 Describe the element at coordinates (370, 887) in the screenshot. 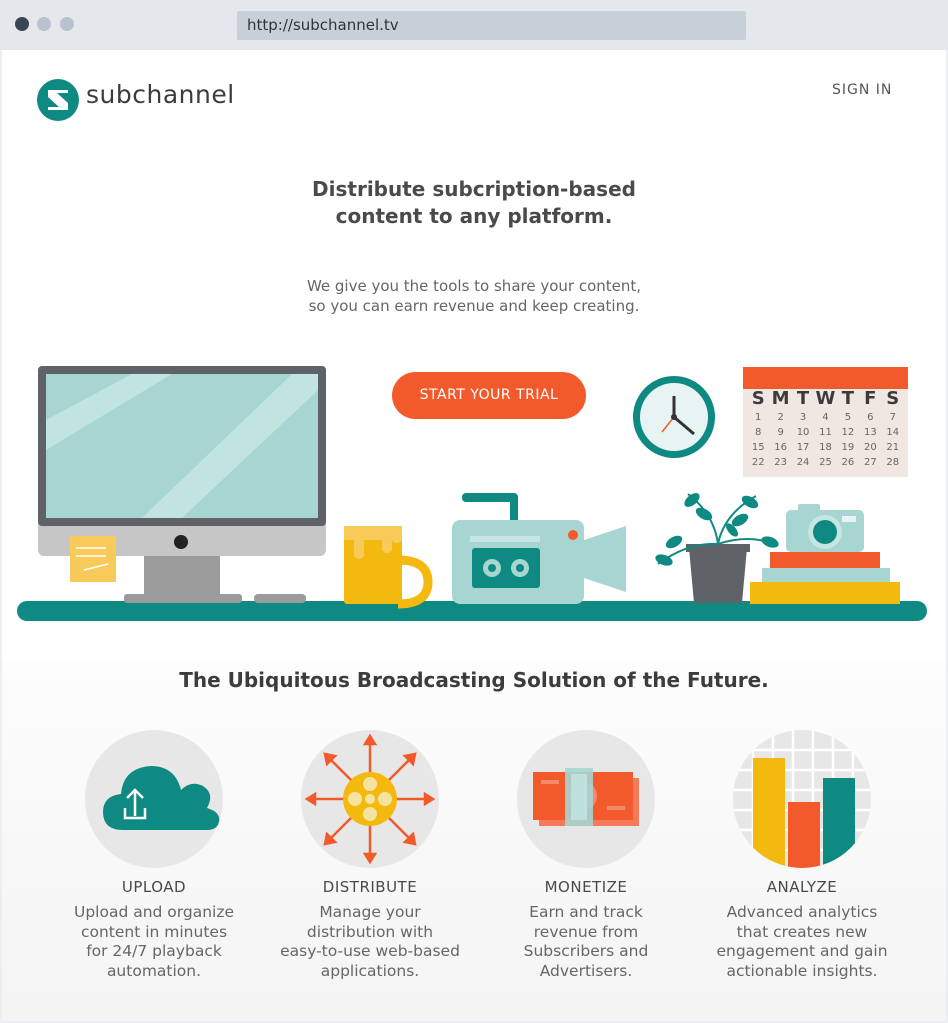

I see `feature-title: DISTRIBUTE` at that location.